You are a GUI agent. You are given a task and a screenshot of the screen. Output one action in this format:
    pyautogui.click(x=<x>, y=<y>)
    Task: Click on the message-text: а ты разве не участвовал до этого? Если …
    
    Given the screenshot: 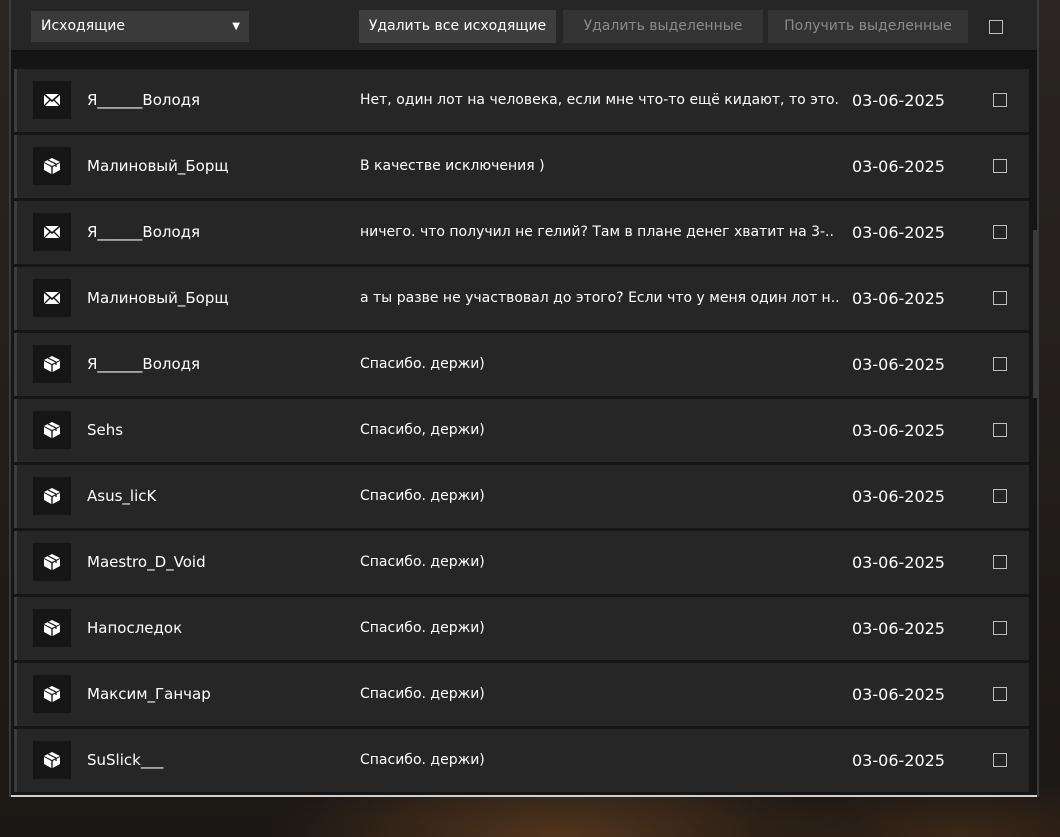 What is the action you would take?
    pyautogui.click(x=600, y=298)
    